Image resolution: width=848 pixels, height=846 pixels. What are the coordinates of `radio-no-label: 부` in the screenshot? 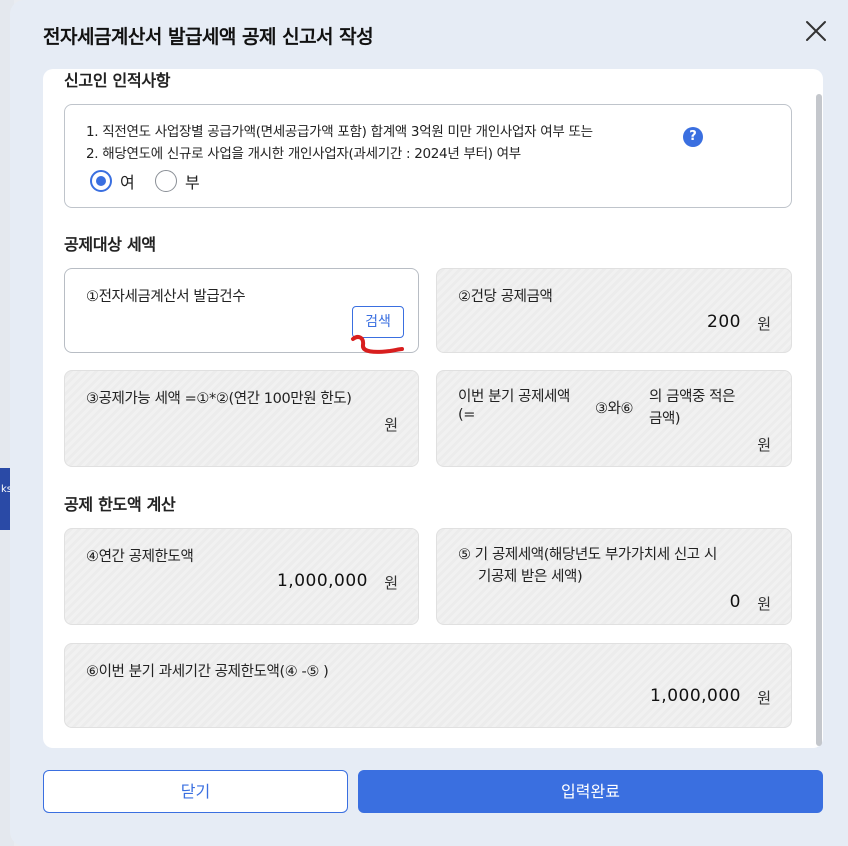 It's located at (192, 182).